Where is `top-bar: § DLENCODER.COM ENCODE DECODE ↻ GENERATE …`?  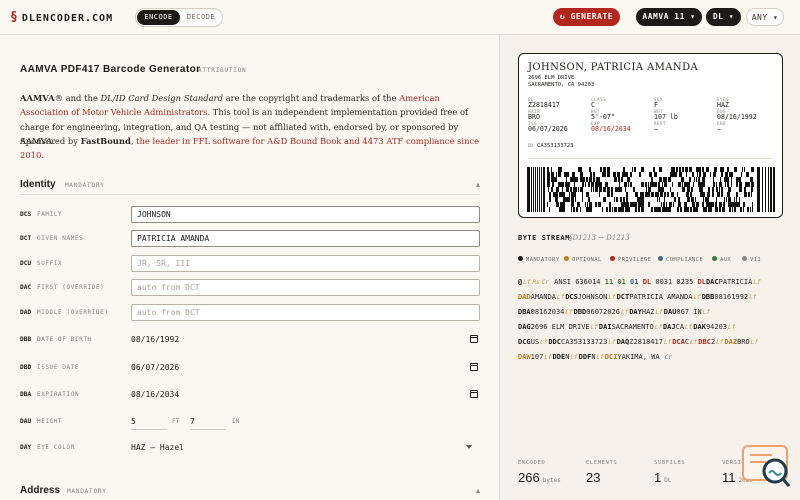 top-bar: § DLENCODER.COM ENCODE DECODE ↻ GENERATE … is located at coordinates (400, 17).